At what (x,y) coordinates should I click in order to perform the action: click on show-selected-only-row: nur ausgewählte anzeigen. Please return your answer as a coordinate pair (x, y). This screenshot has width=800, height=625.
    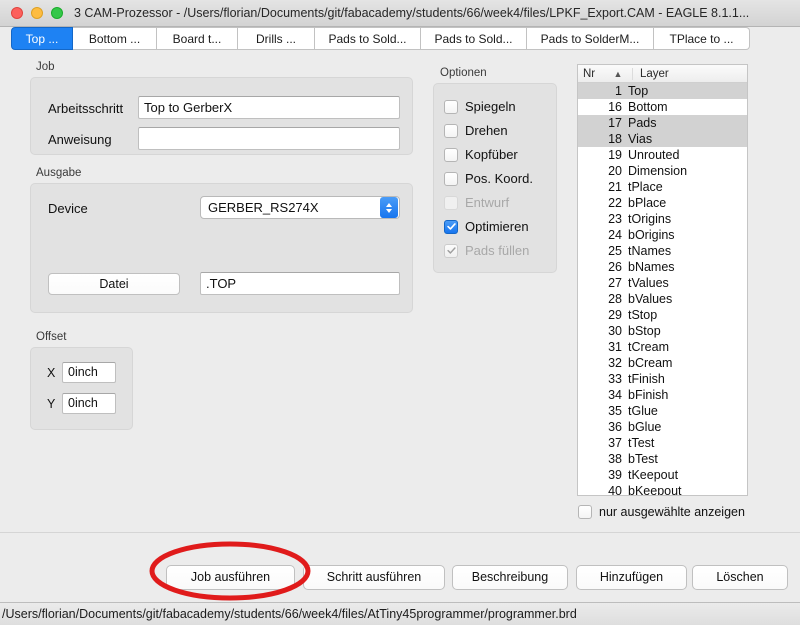
    Looking at the image, I should click on (661, 512).